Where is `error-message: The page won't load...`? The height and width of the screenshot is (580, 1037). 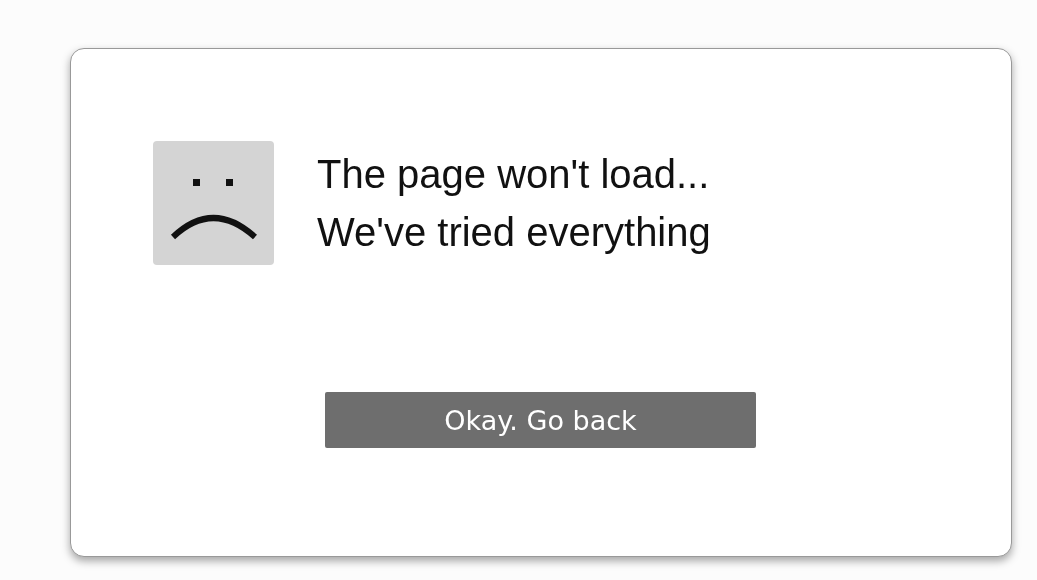 error-message: The page won't load... is located at coordinates (514, 174).